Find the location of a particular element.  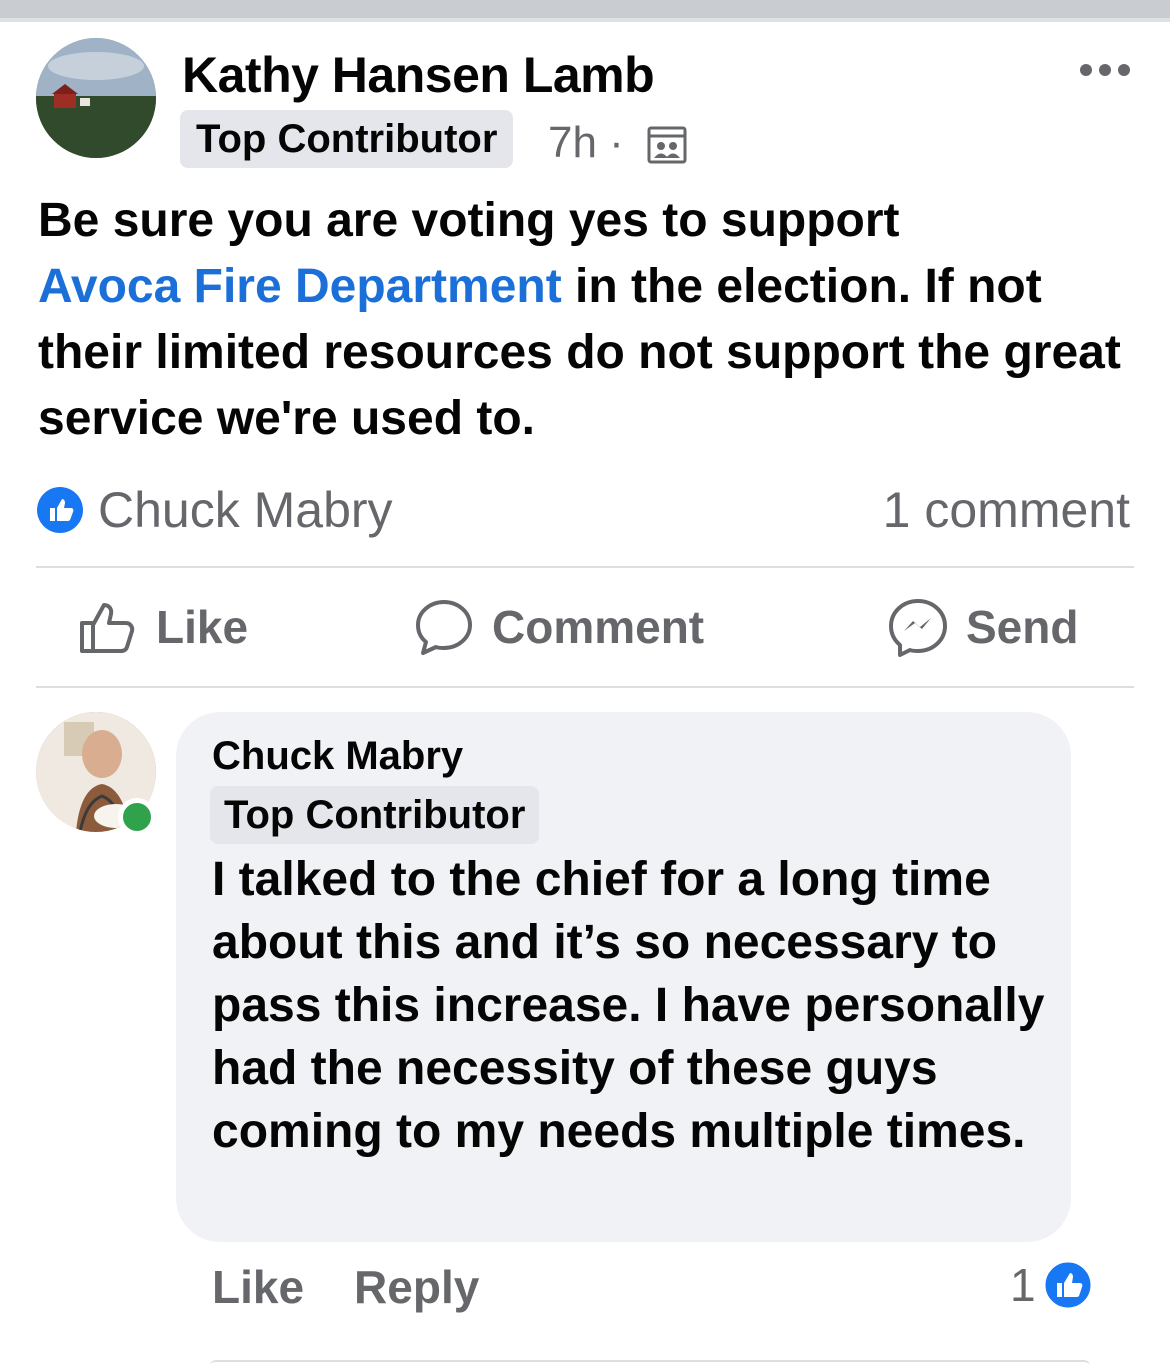

reactor-name: Chuck Mabry is located at coordinates (245, 510).